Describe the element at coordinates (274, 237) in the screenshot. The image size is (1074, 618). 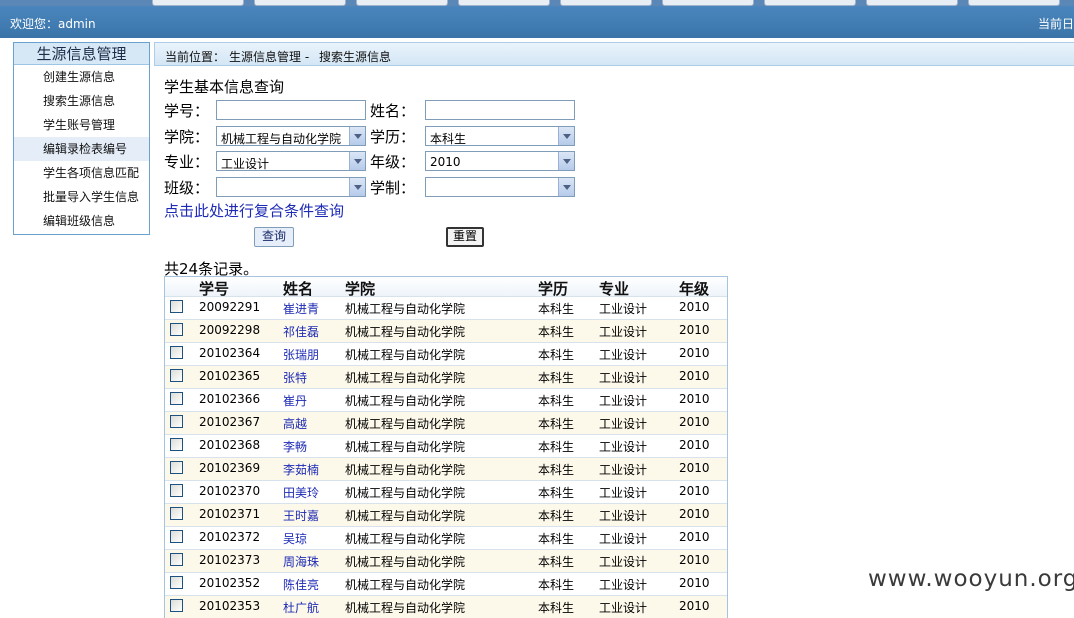
I see `query-button: 查询` at that location.